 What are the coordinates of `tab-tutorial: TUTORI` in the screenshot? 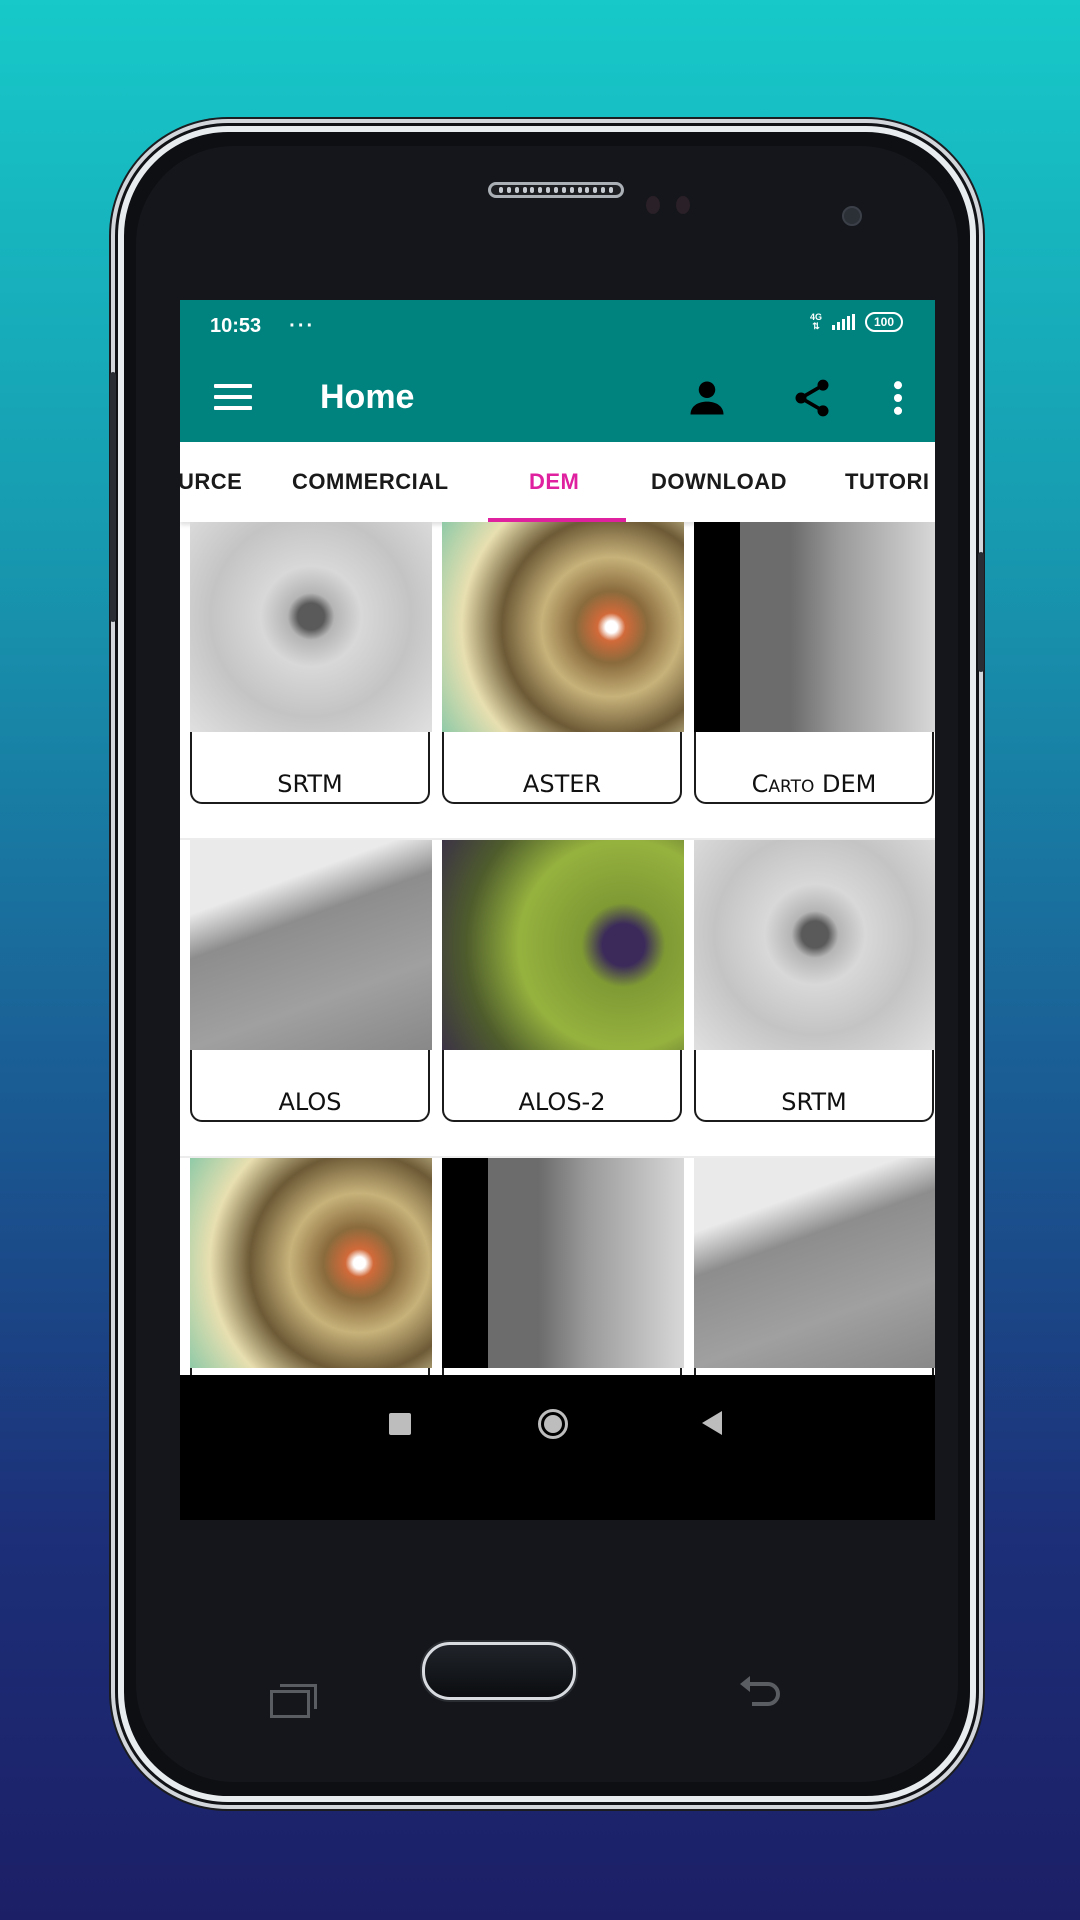 It's located at (887, 482).